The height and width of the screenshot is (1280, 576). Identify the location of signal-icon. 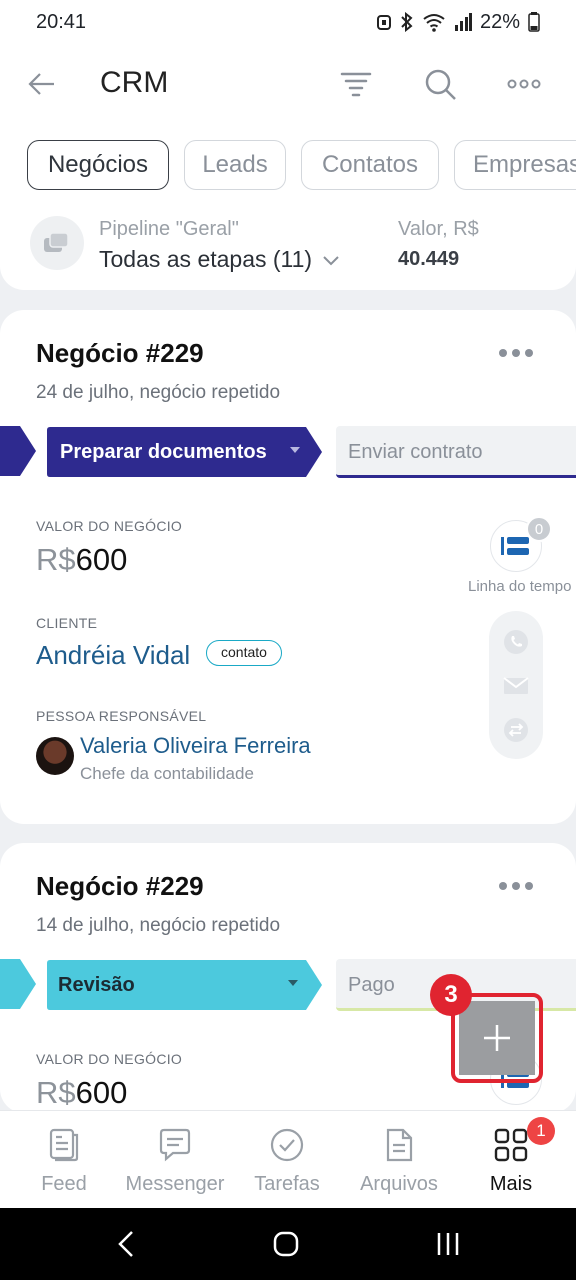
(463, 22).